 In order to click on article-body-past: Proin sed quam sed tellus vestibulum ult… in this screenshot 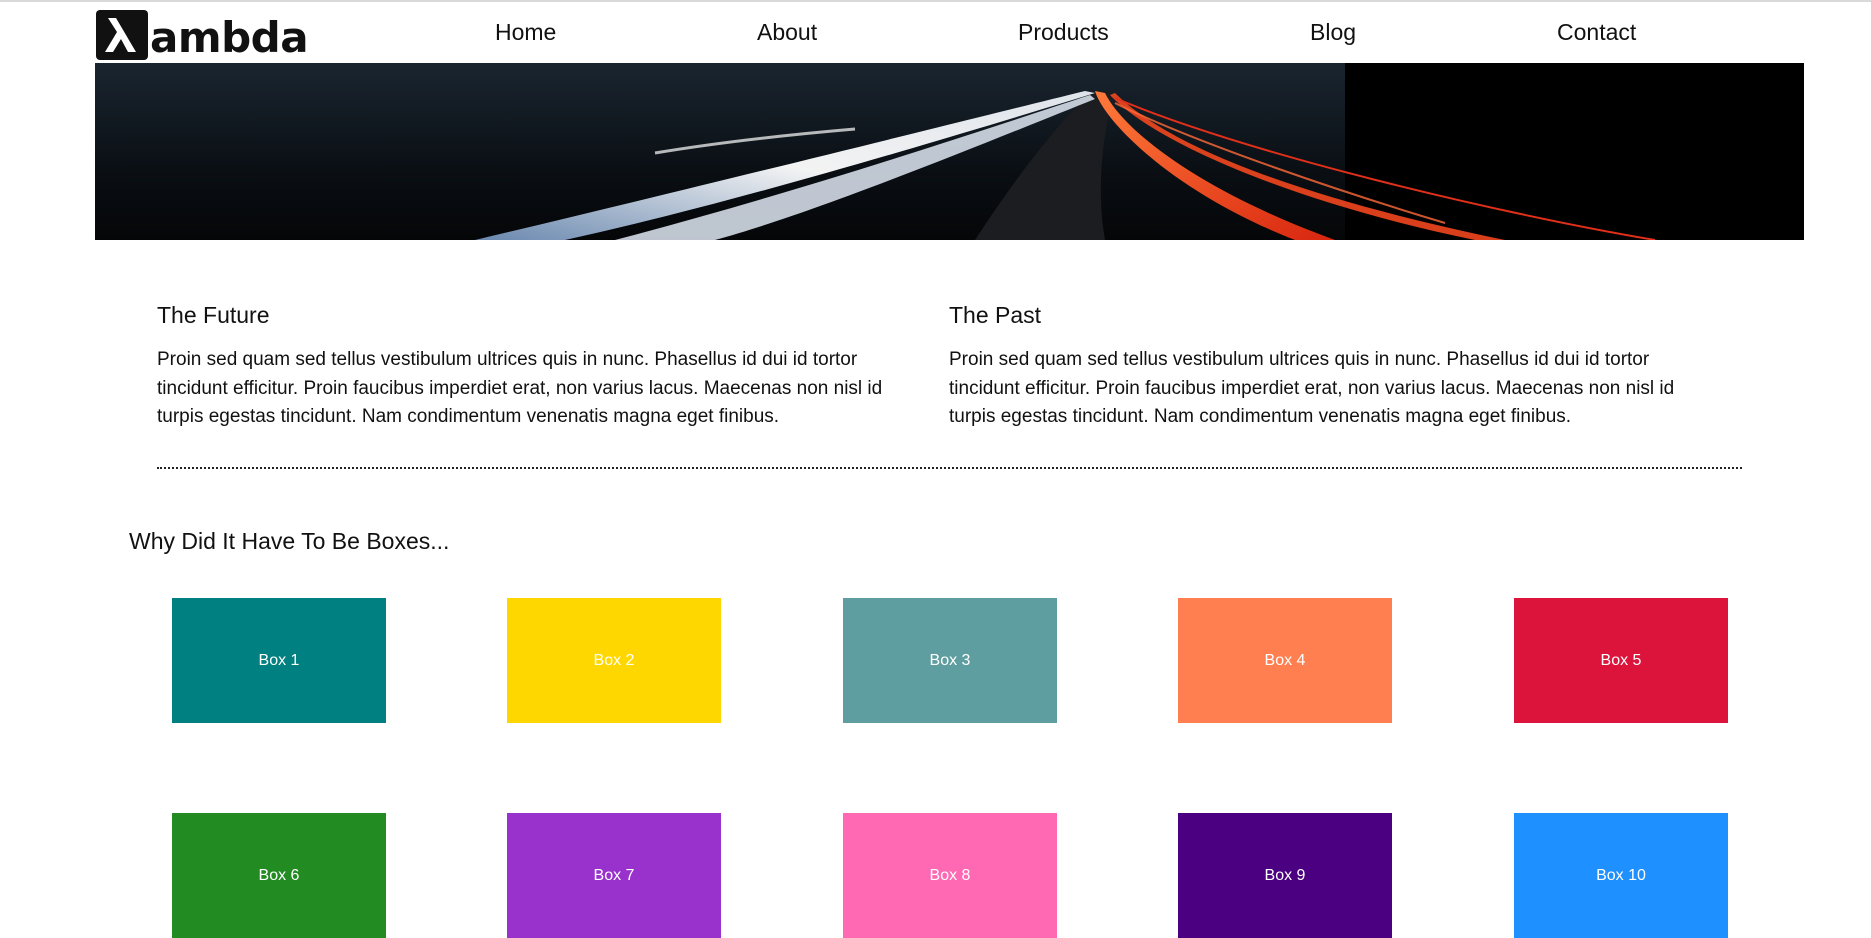, I will do `click(1312, 388)`.